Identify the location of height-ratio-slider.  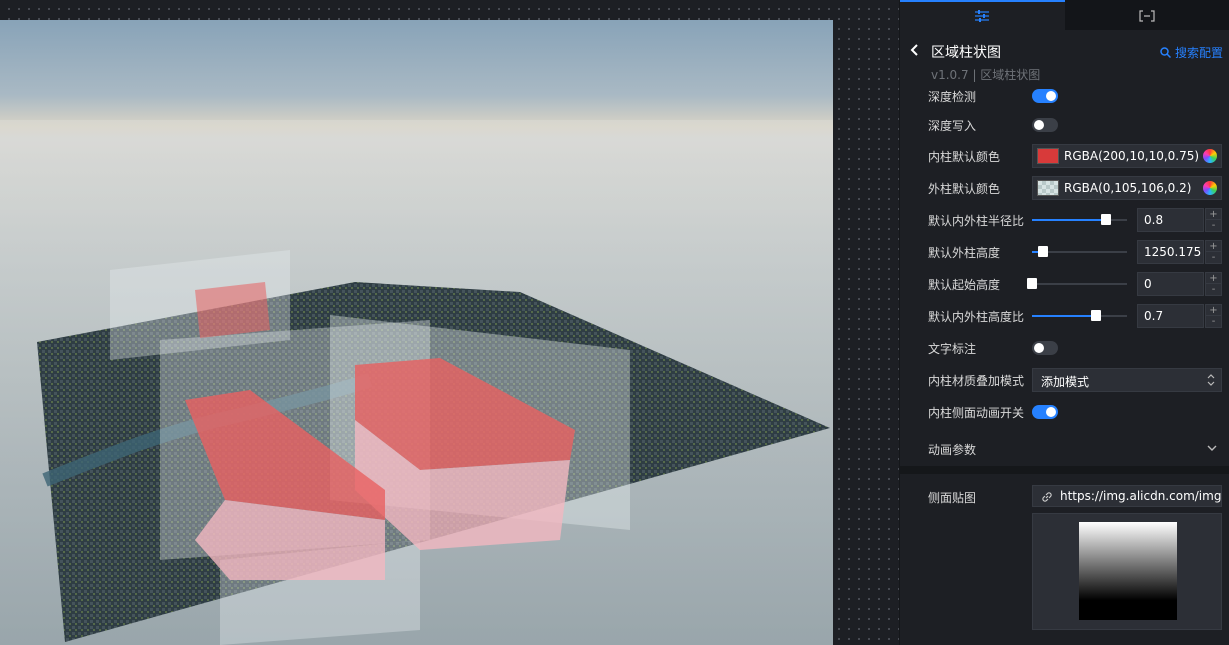
(1079, 315).